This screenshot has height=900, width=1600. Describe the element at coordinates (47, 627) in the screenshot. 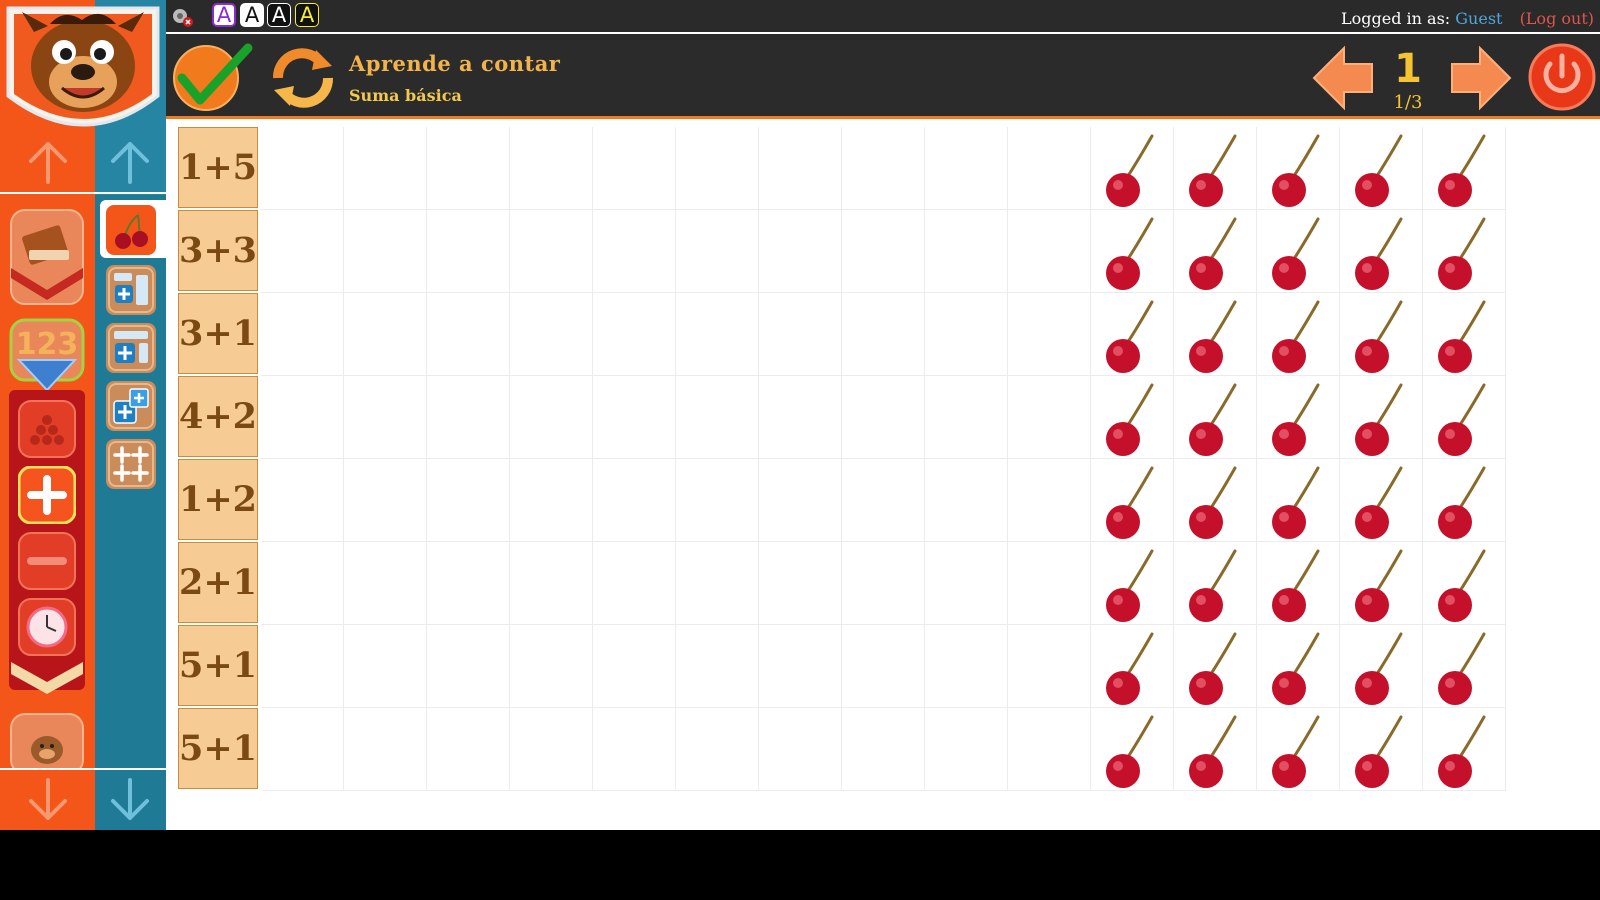

I see `clock-icon` at that location.